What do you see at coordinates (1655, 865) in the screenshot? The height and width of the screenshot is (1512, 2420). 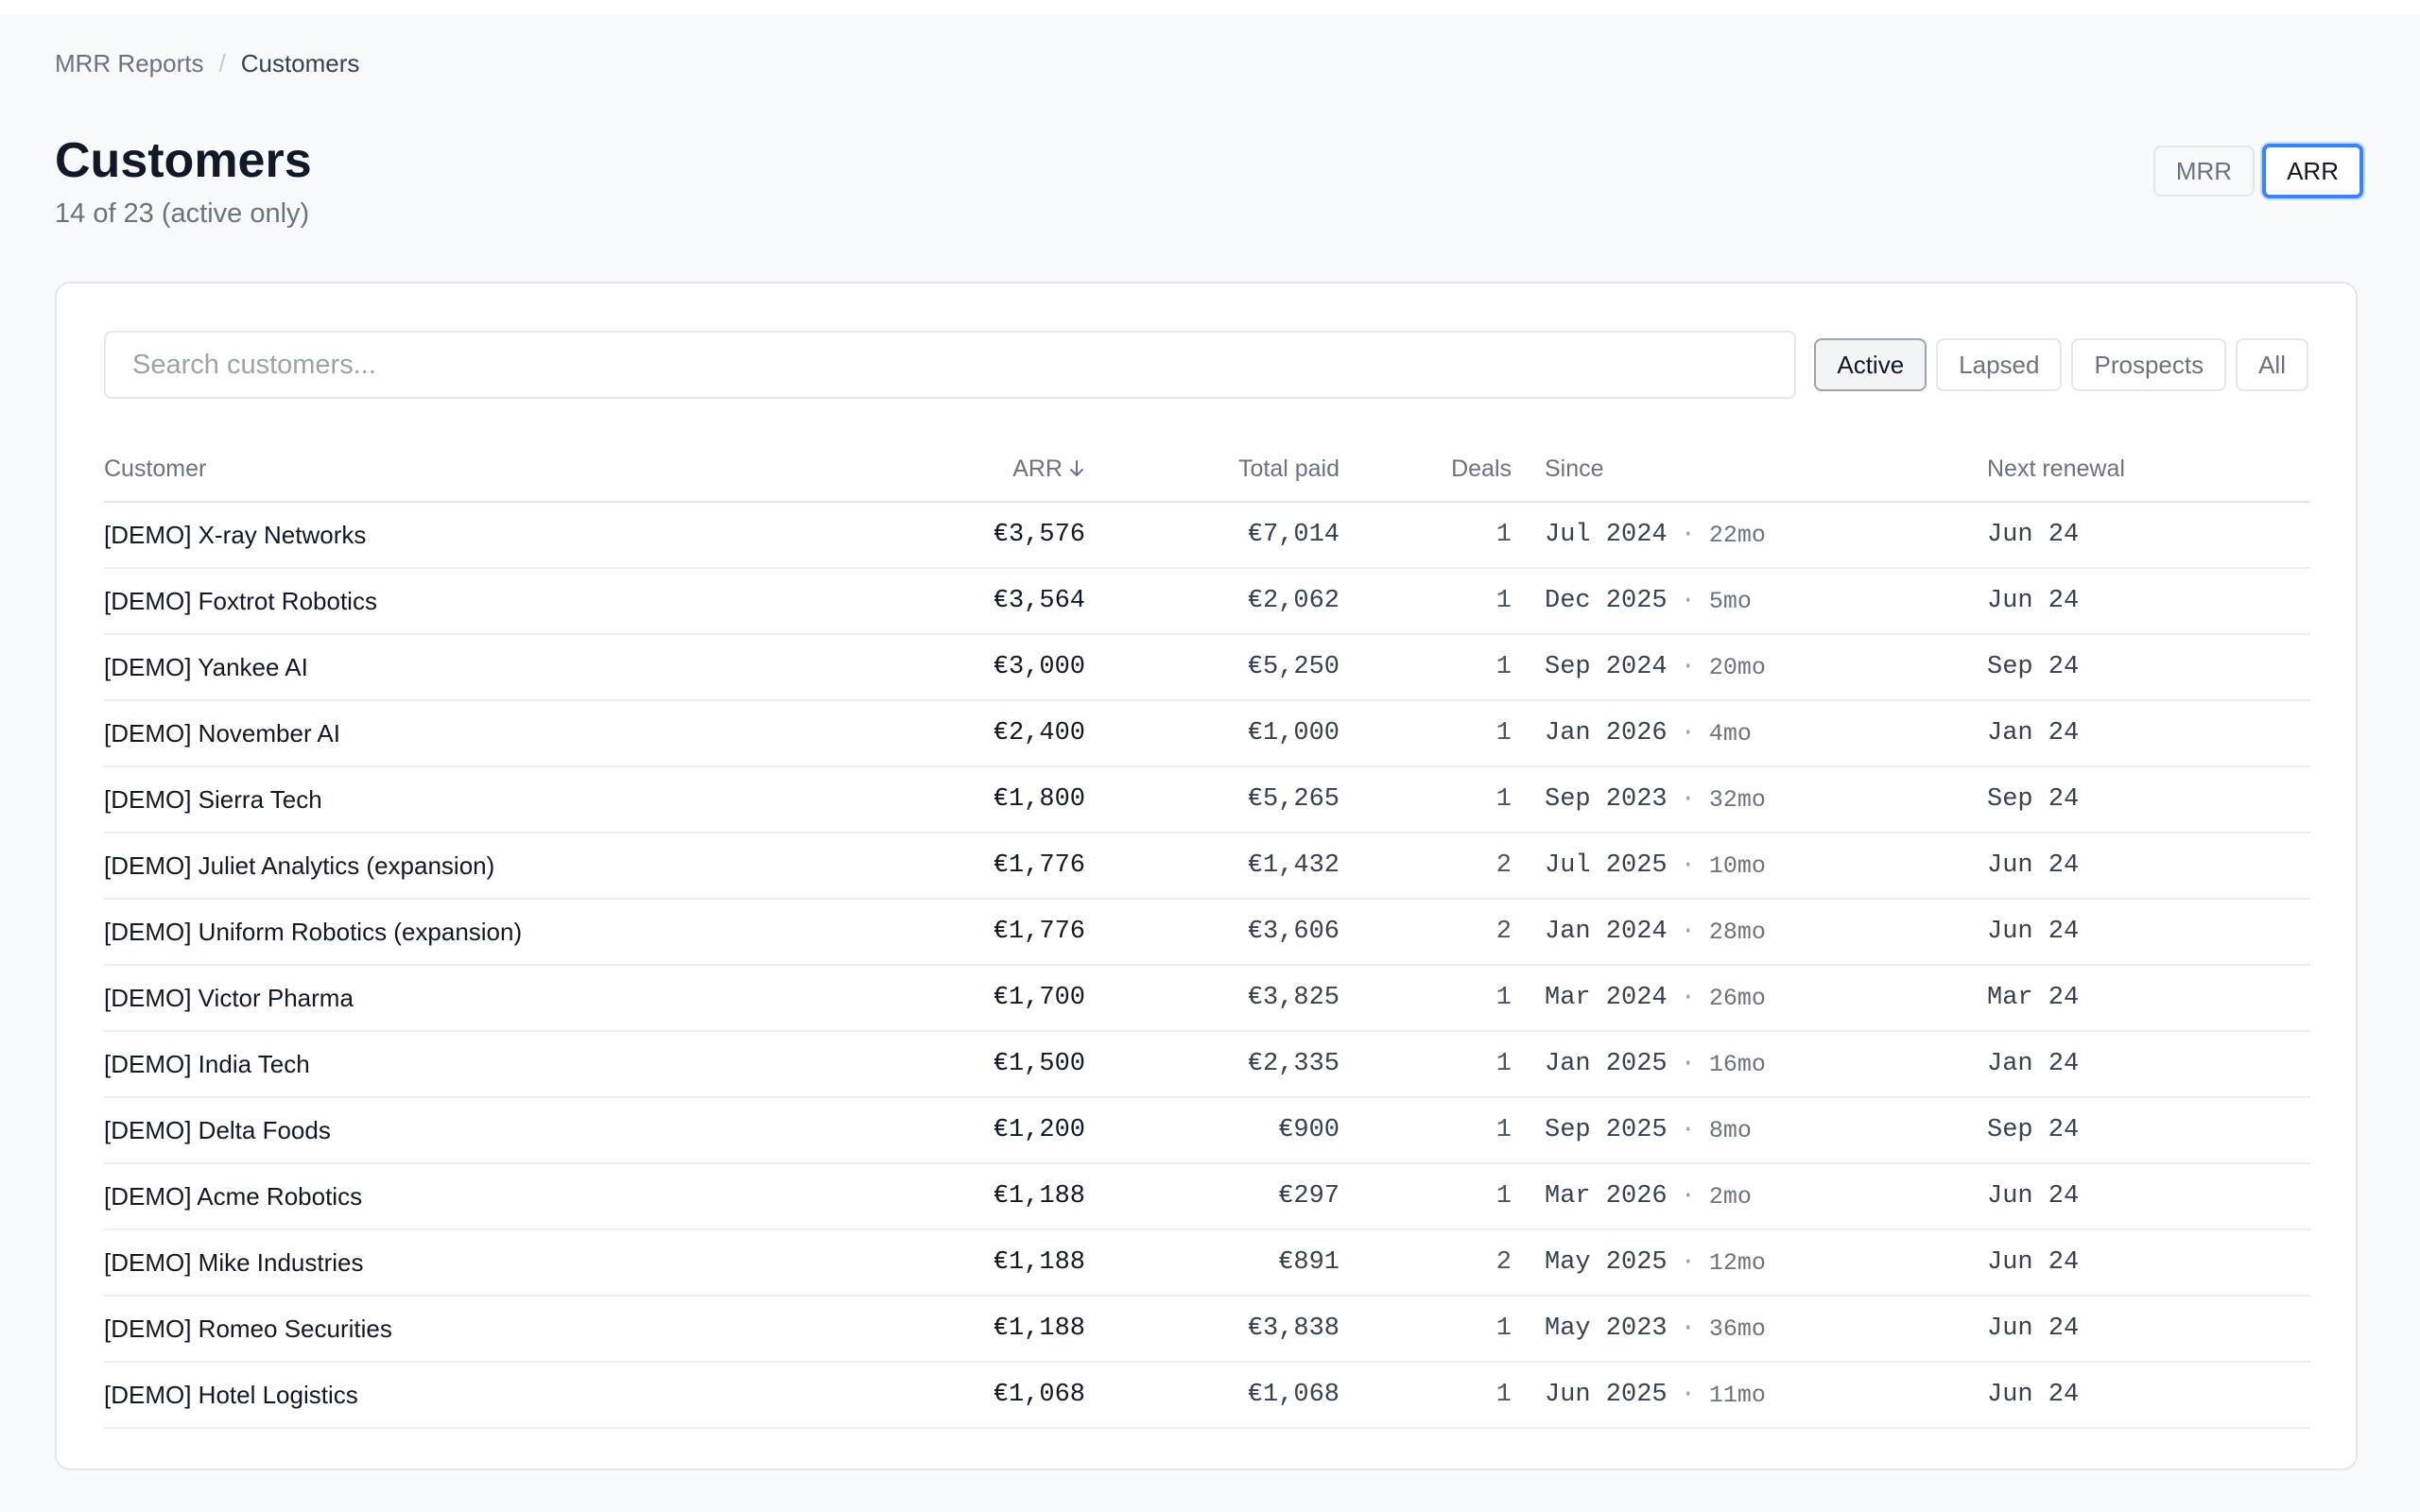 I see `since-cell: Jul 2025 · 10mo` at bounding box center [1655, 865].